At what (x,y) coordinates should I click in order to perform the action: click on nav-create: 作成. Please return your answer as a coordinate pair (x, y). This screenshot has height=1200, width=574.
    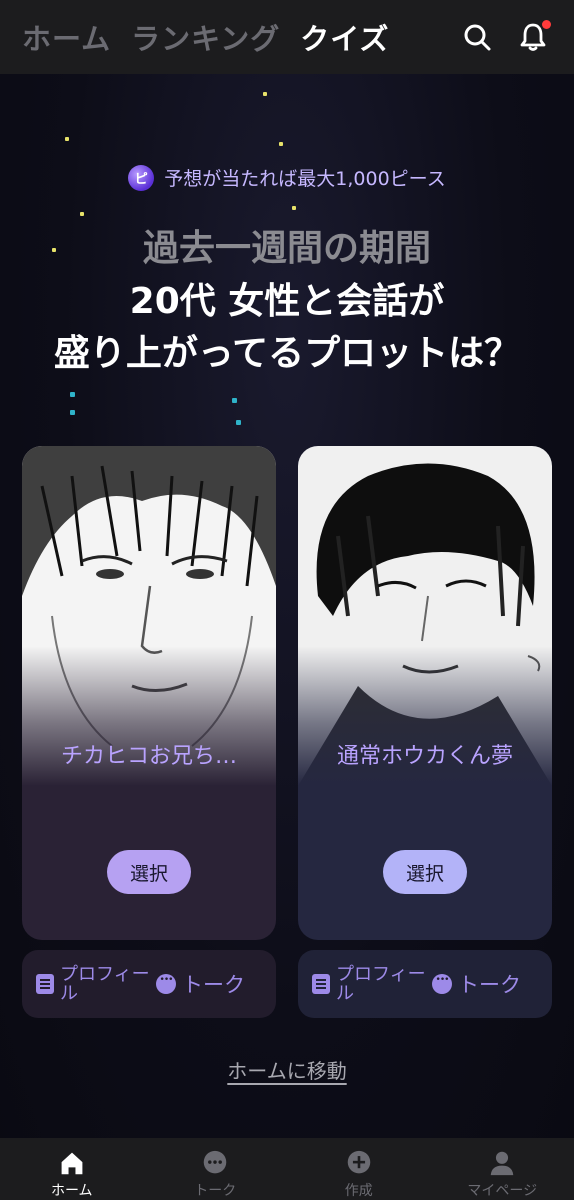
    Looking at the image, I should click on (359, 1169).